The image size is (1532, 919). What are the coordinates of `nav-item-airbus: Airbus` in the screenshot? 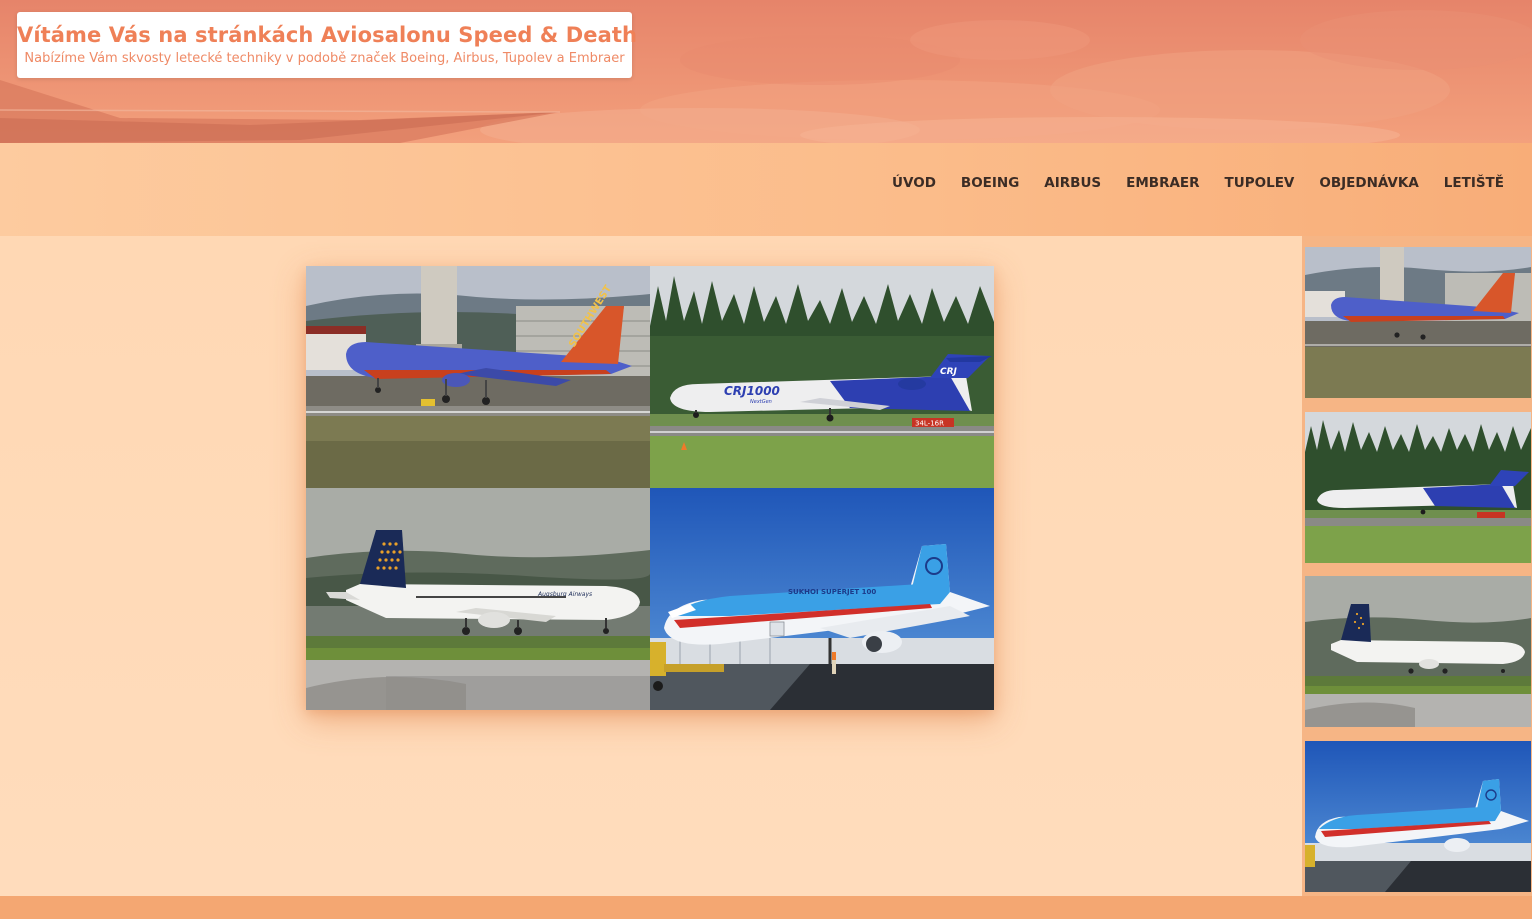 It's located at (1073, 183).